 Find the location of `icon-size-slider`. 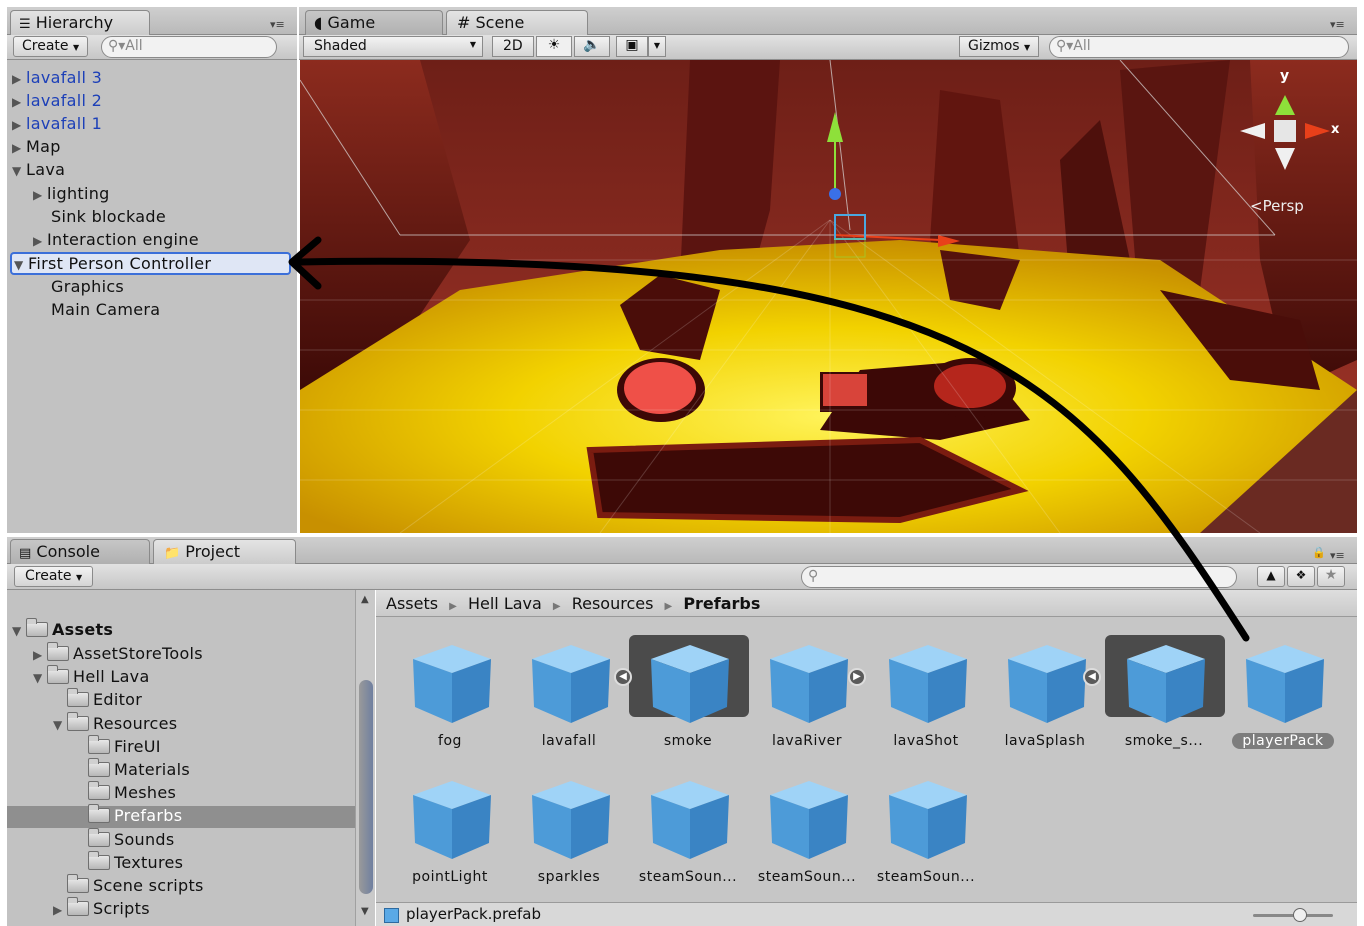

icon-size-slider is located at coordinates (1293, 915).